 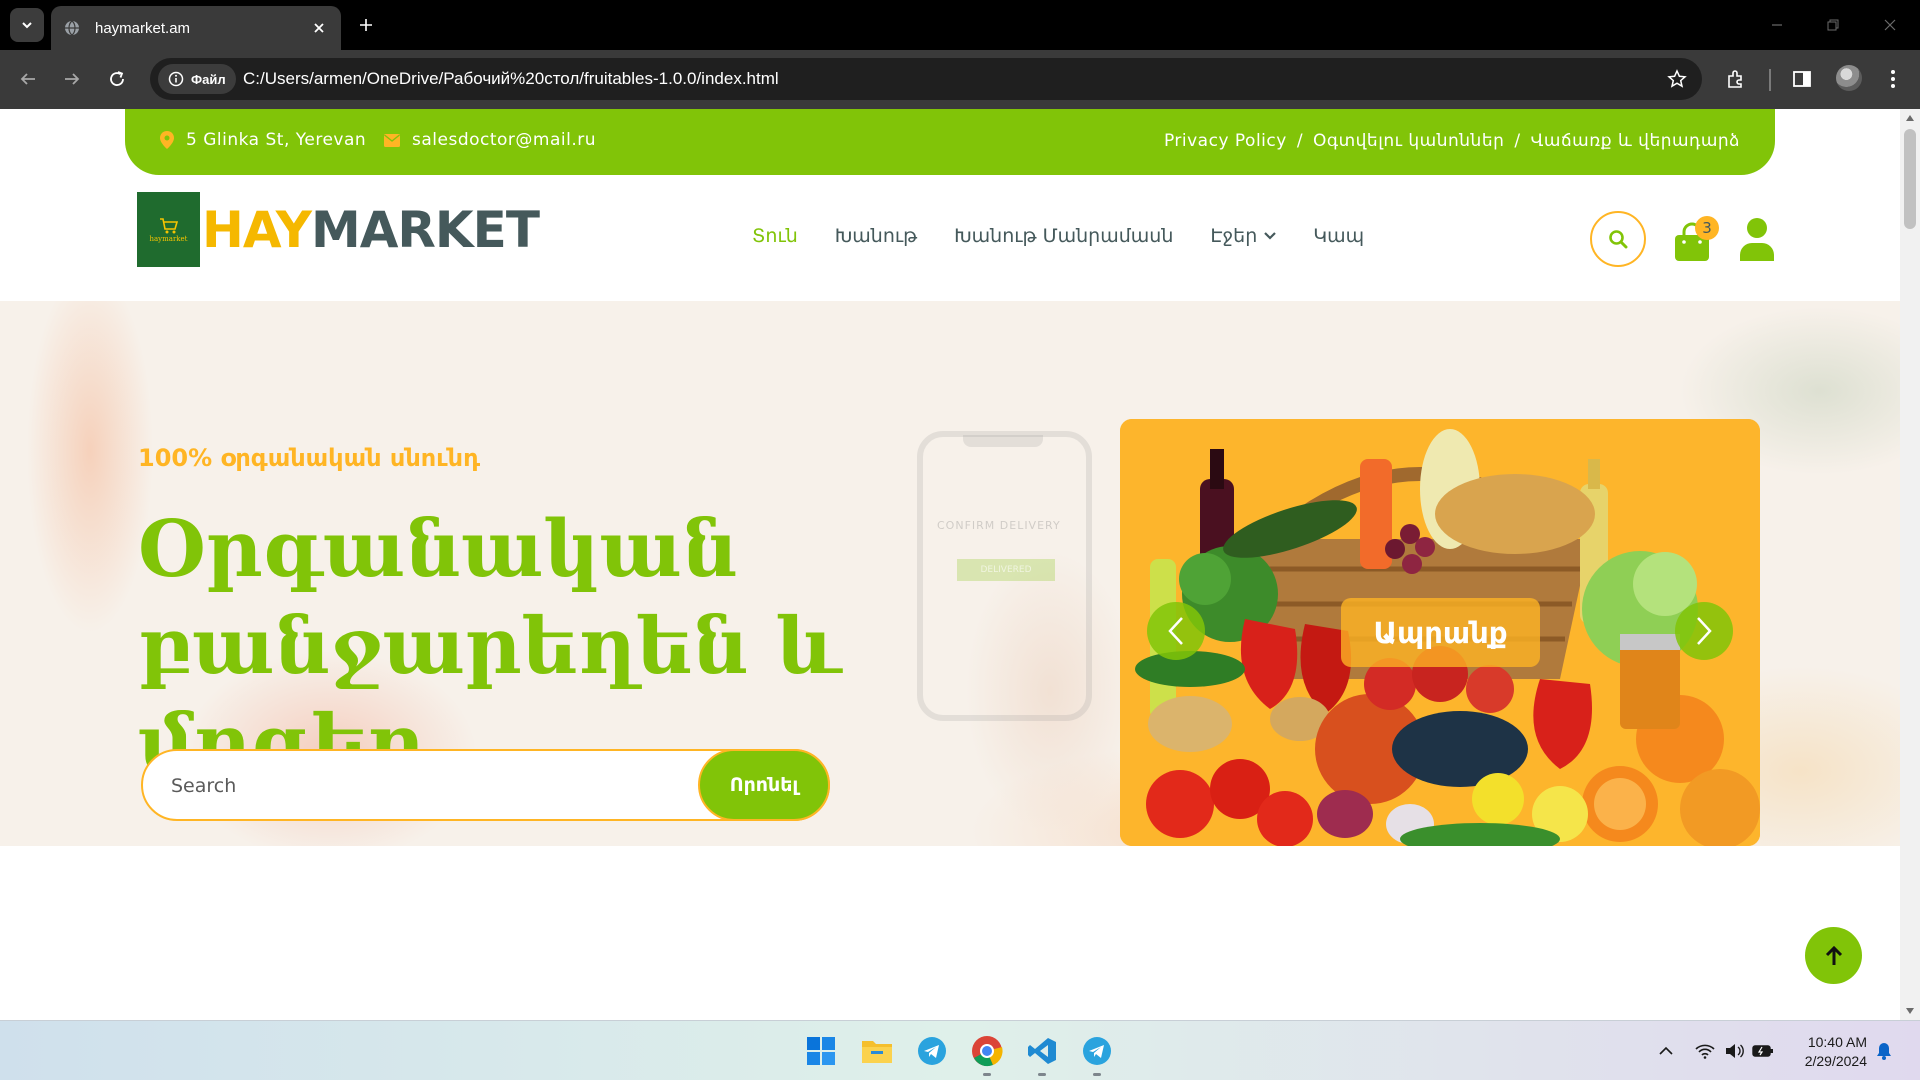 I want to click on brand-name-market: MARKET, so click(x=425, y=229).